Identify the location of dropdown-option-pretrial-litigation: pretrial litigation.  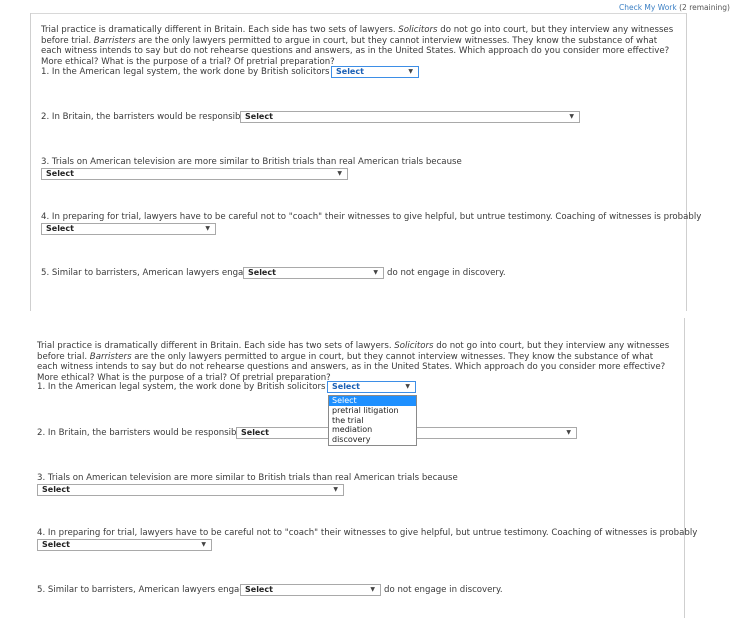
(372, 411).